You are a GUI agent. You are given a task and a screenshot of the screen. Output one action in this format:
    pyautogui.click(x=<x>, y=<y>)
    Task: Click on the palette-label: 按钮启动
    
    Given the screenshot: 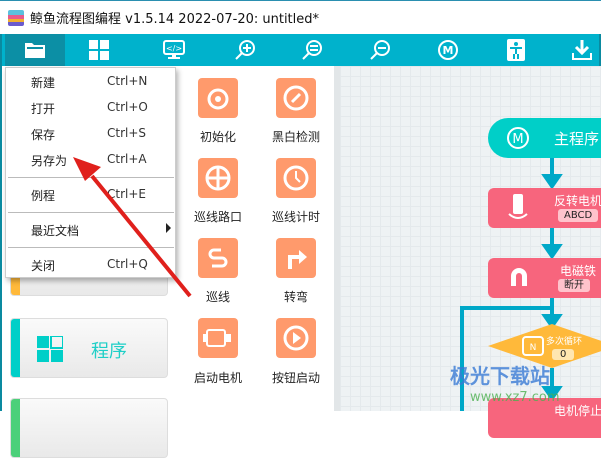 What is the action you would take?
    pyautogui.click(x=295, y=378)
    